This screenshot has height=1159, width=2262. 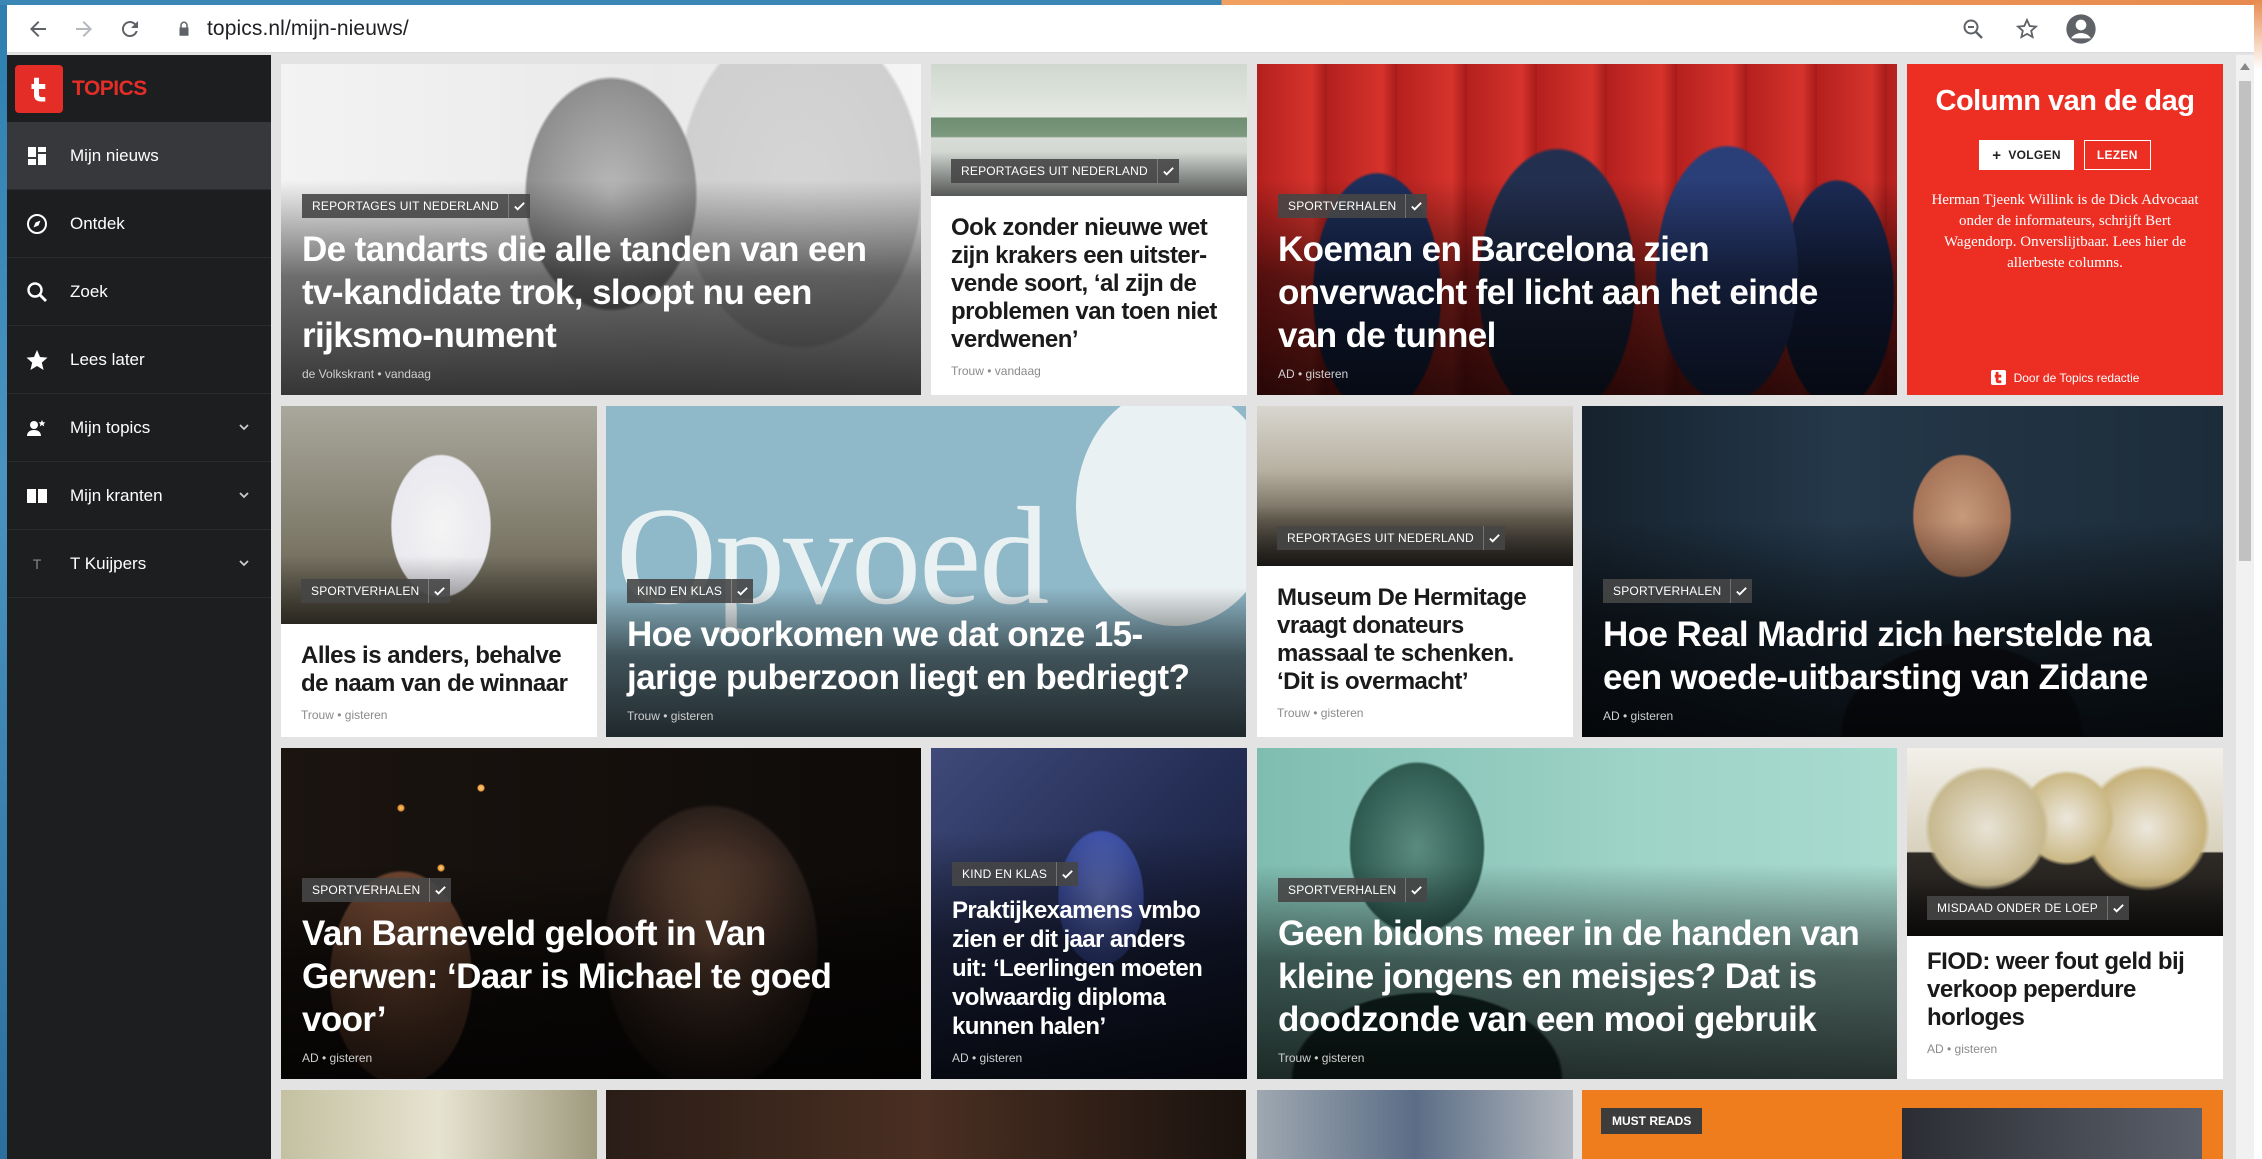 I want to click on back-button, so click(x=38, y=29).